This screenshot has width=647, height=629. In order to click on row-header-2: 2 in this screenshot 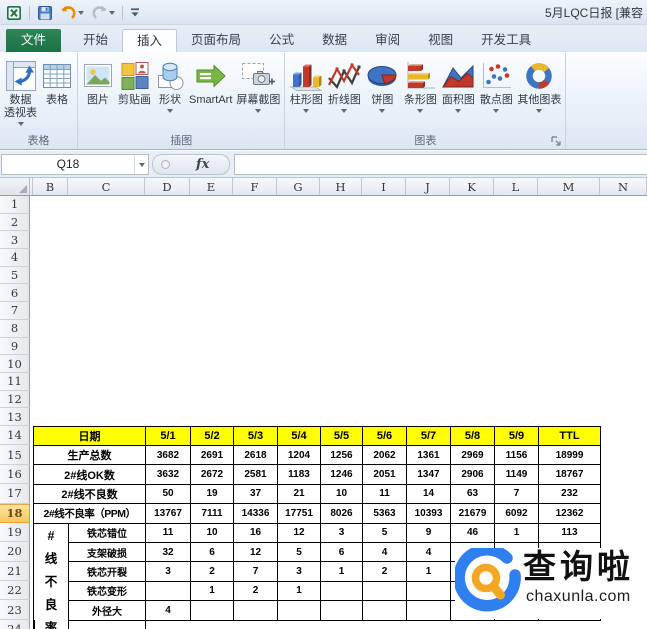, I will do `click(15, 222)`.